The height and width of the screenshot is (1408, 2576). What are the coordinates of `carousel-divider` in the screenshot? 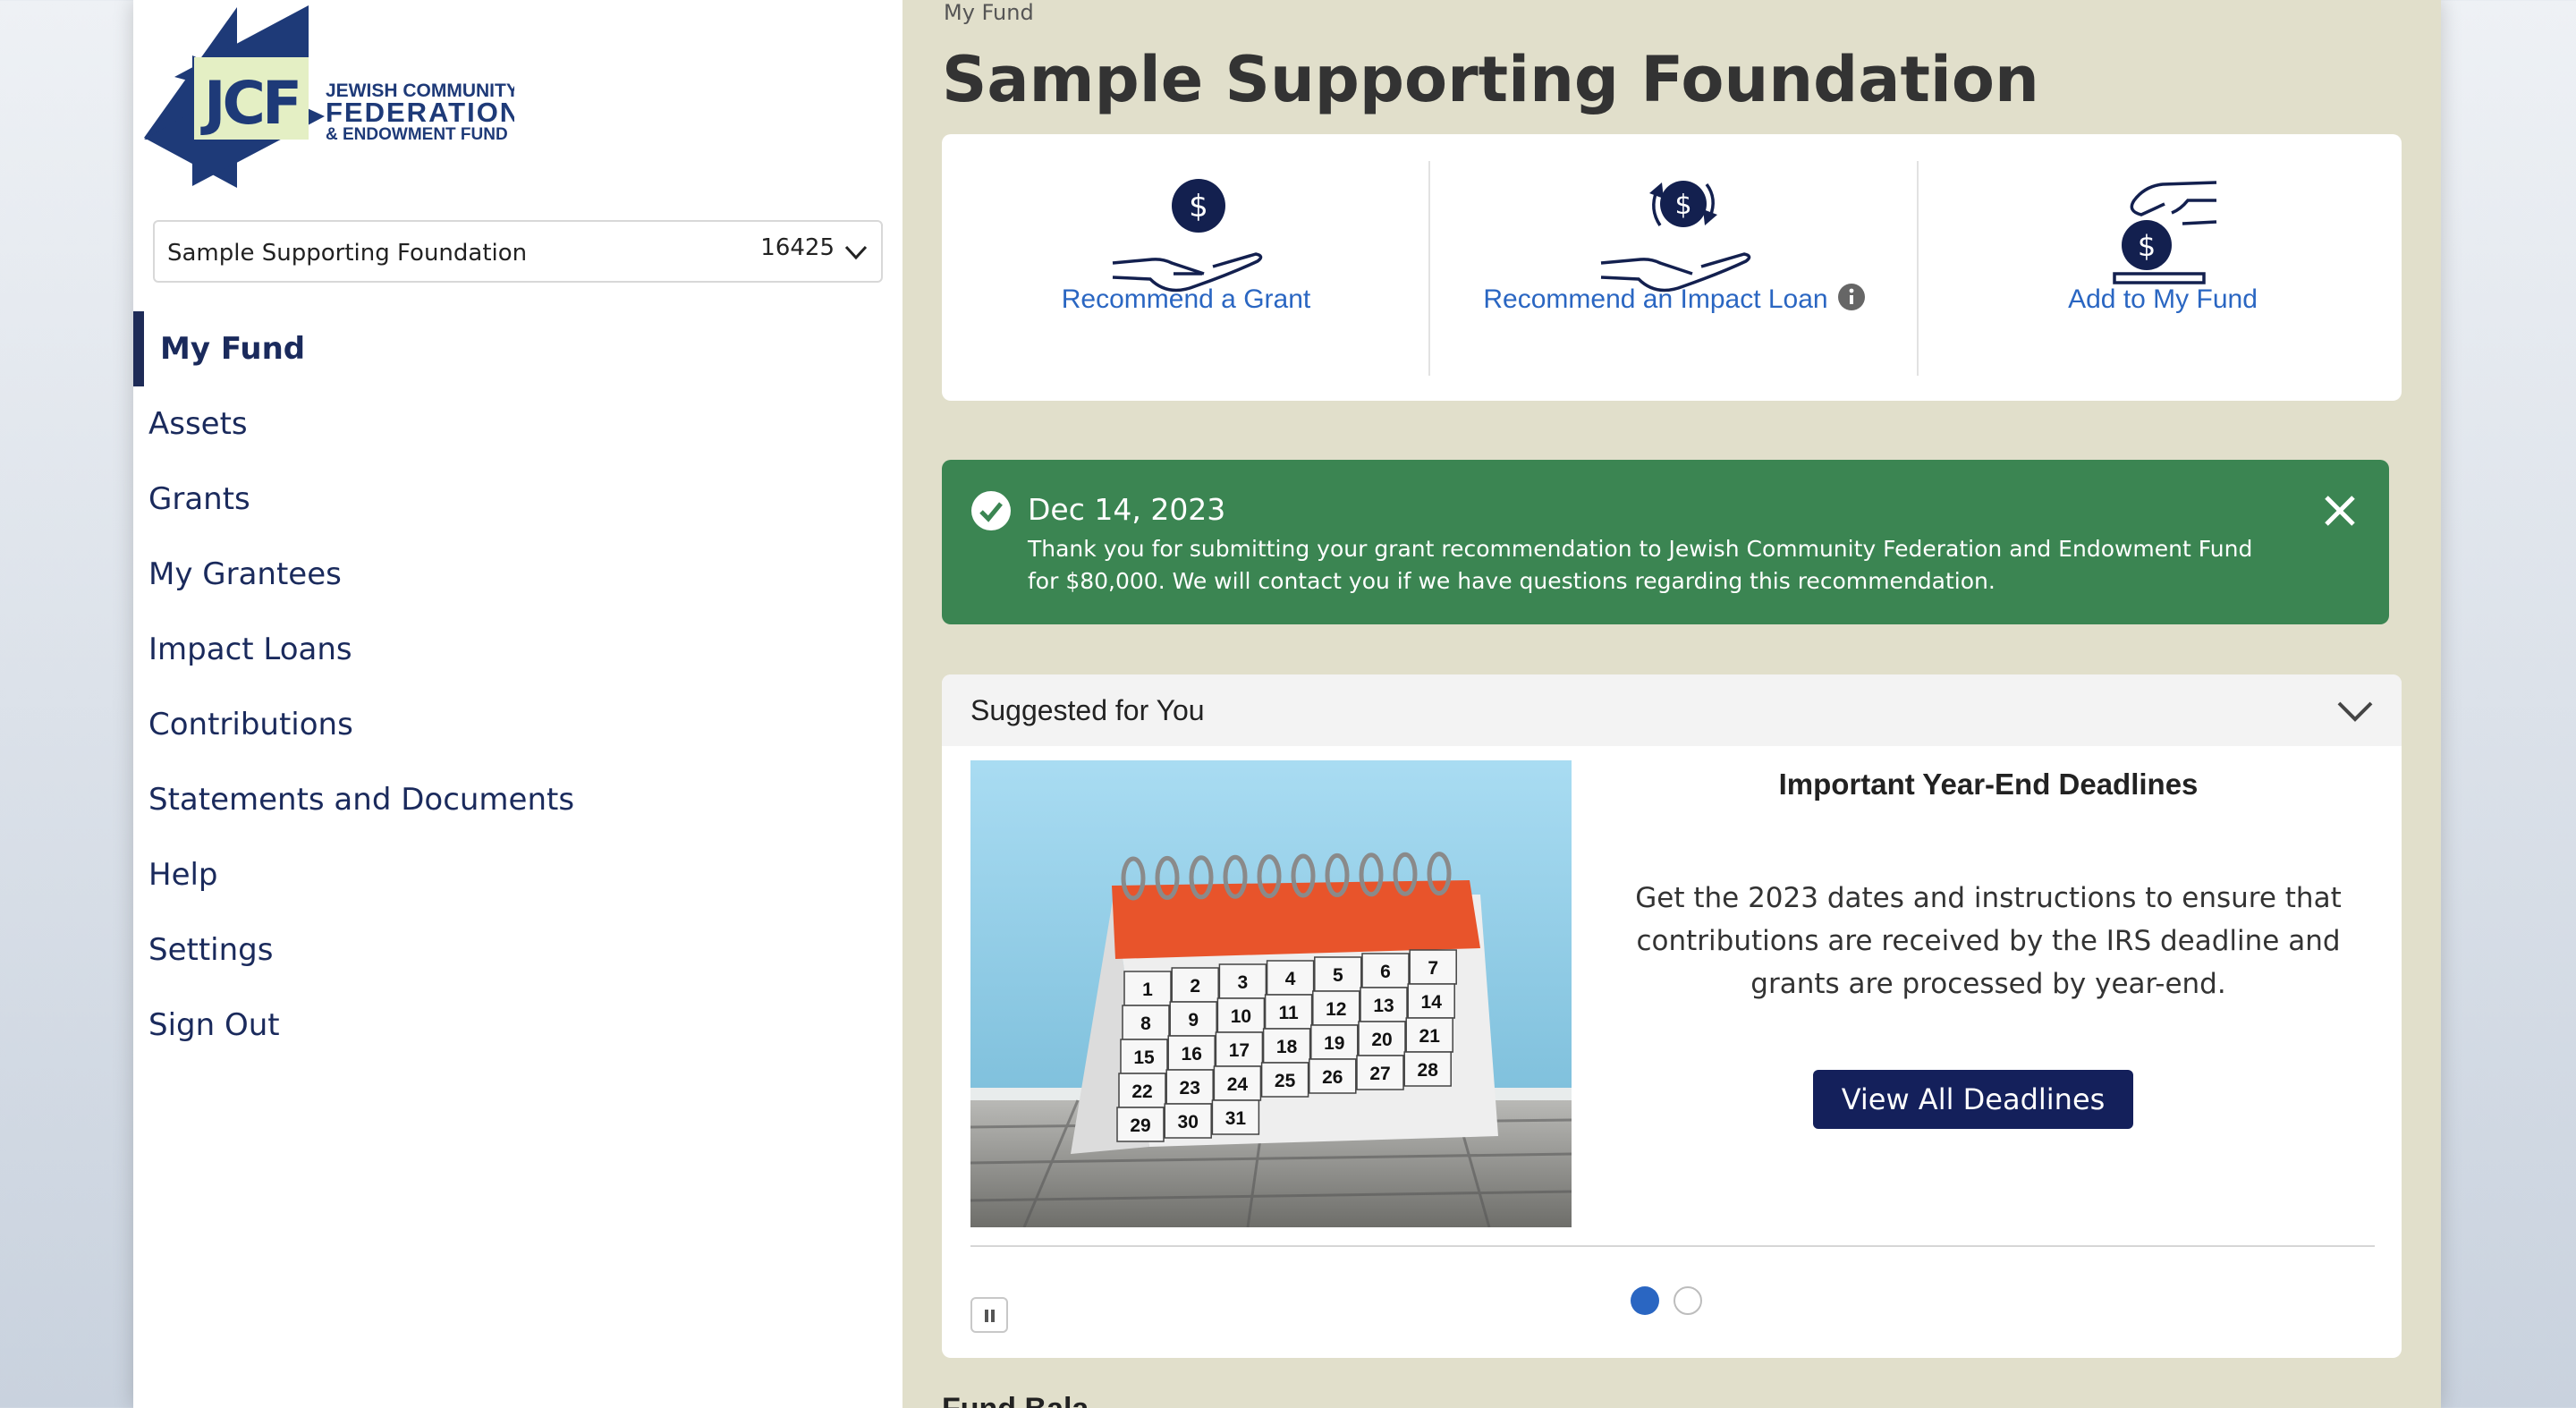 It's located at (1672, 1246).